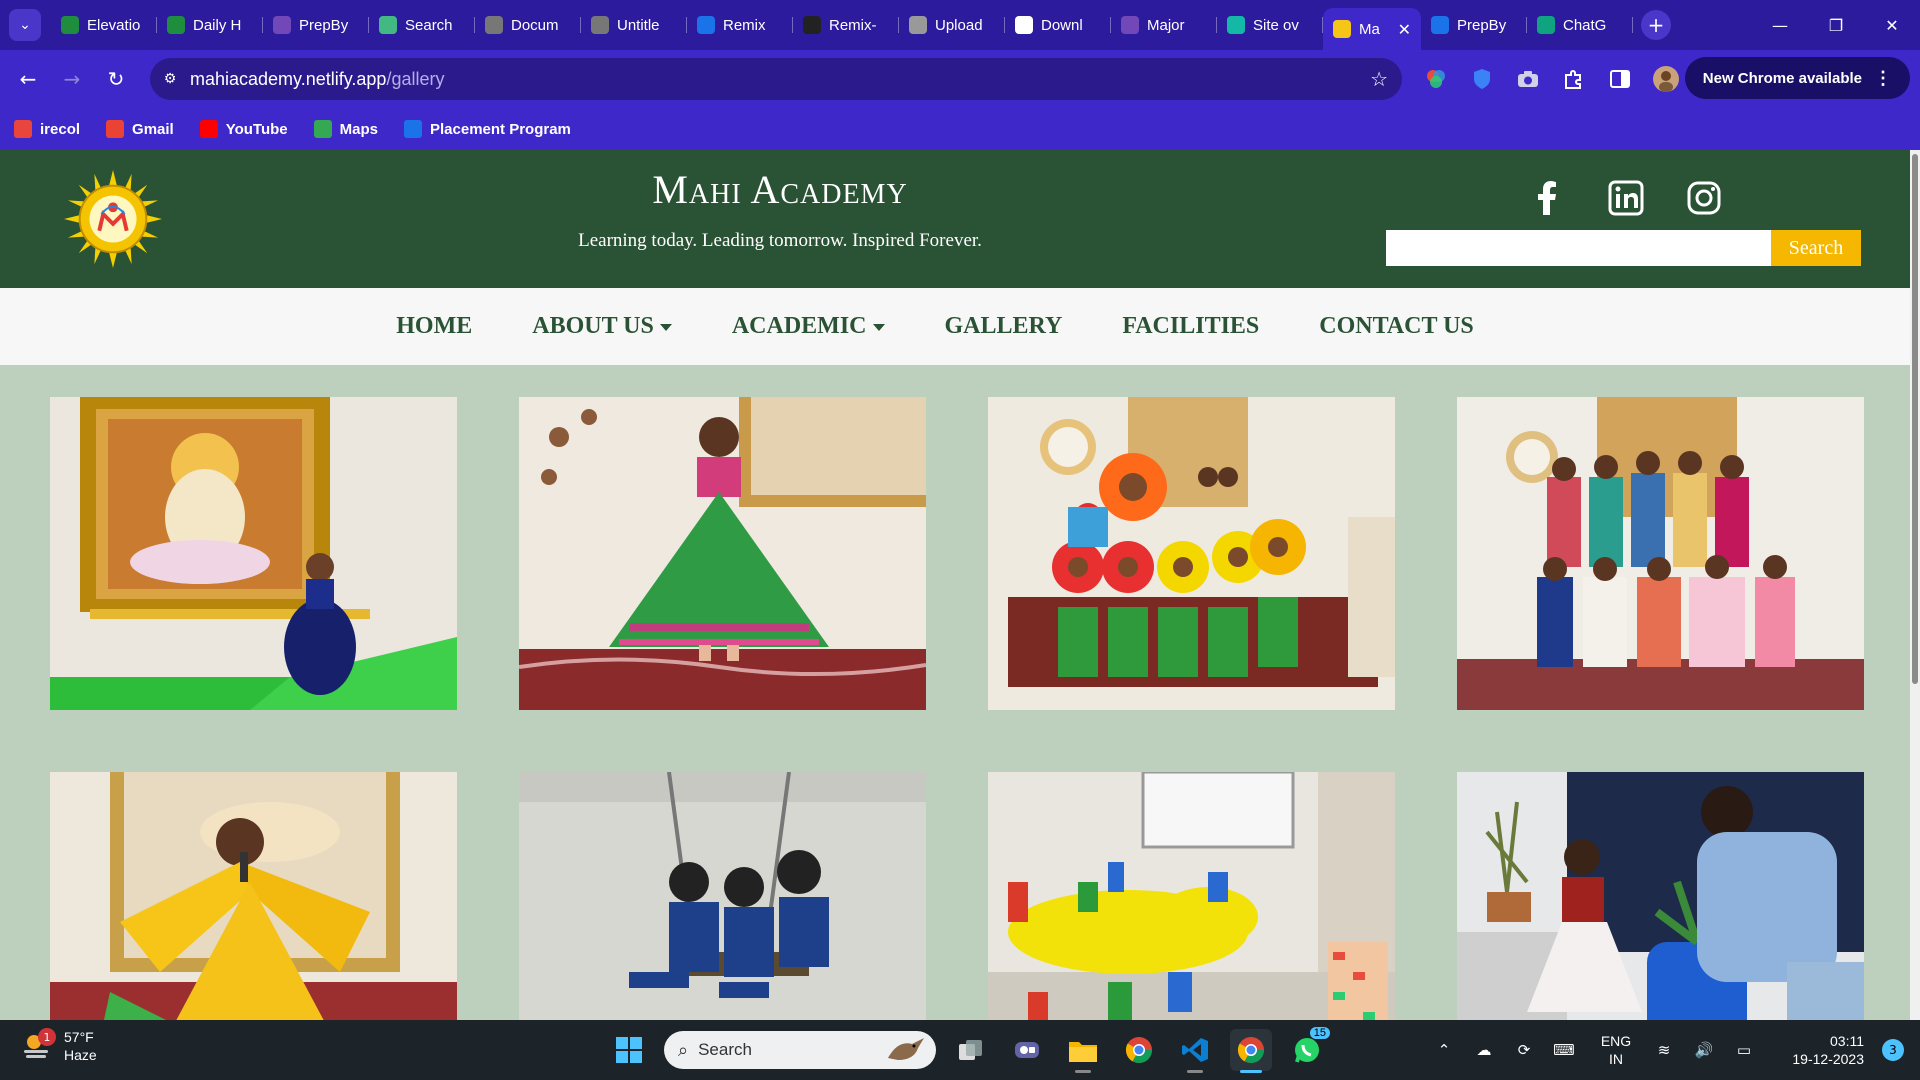  What do you see at coordinates (1656, 25) in the screenshot?
I see `new-tab-button: +` at bounding box center [1656, 25].